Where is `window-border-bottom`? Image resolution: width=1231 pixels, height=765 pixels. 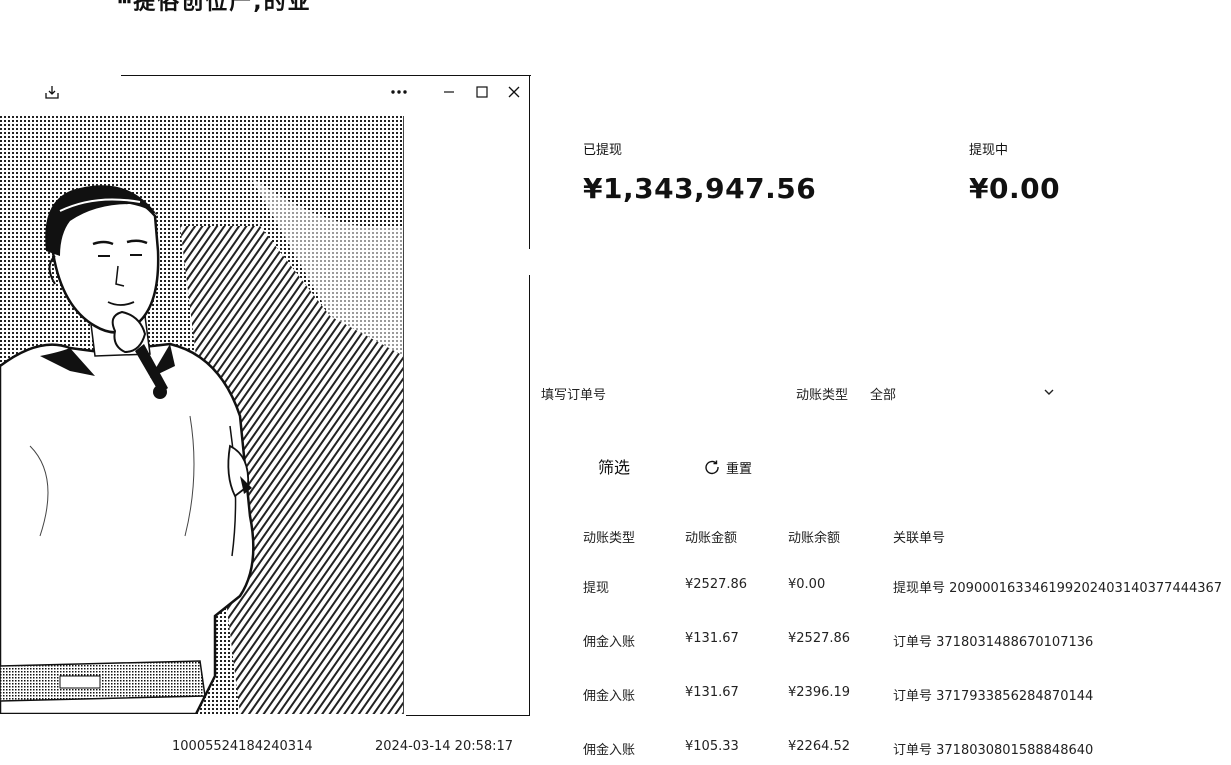 window-border-bottom is located at coordinates (468, 715).